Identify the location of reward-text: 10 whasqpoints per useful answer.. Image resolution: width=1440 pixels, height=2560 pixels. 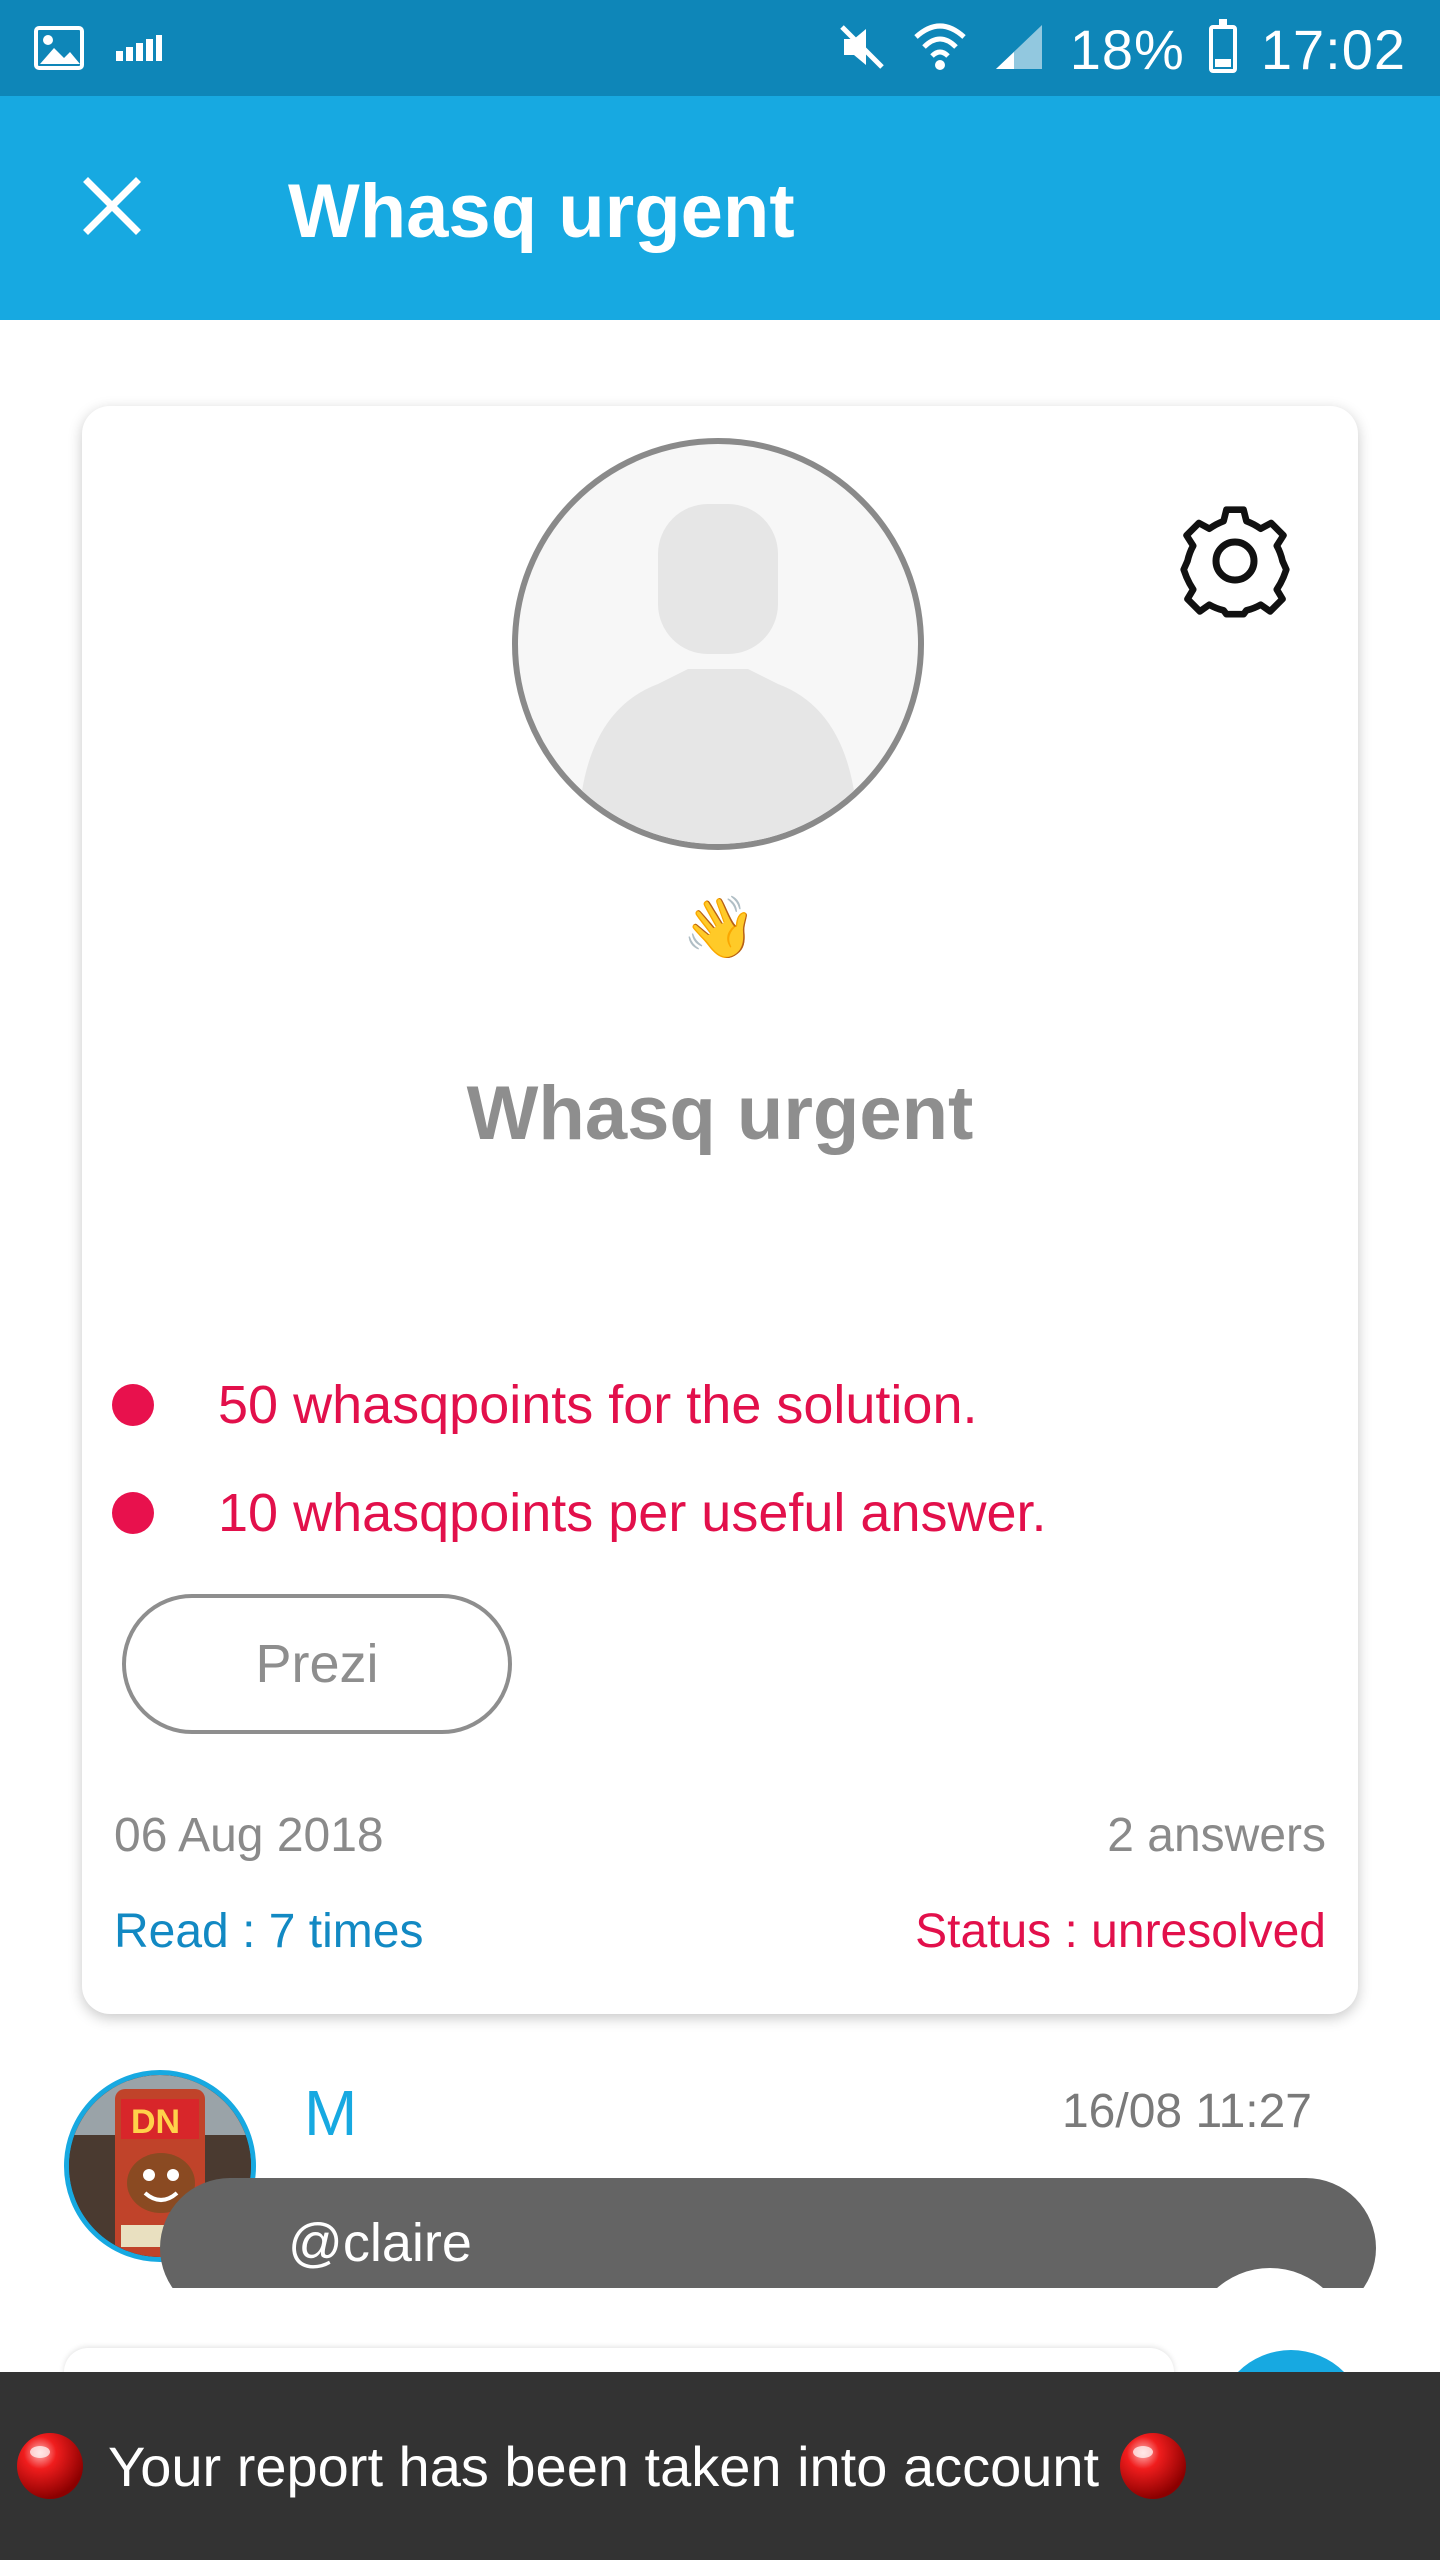
(632, 1513).